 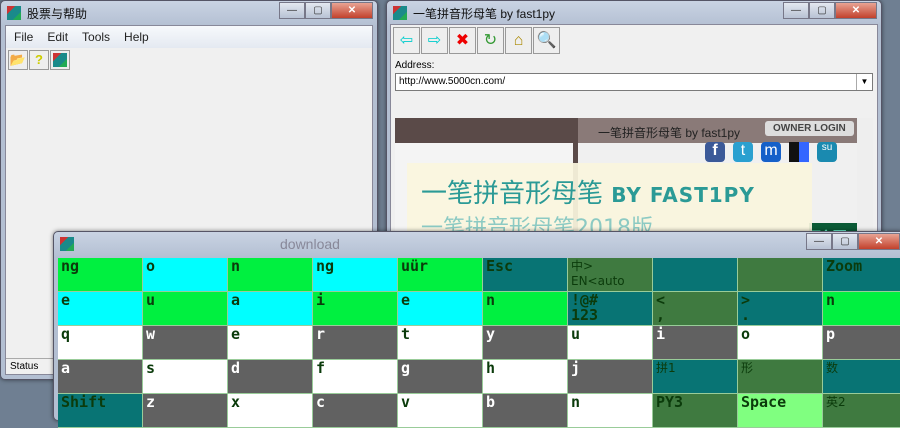 I want to click on key-f: f, so click(x=355, y=377).